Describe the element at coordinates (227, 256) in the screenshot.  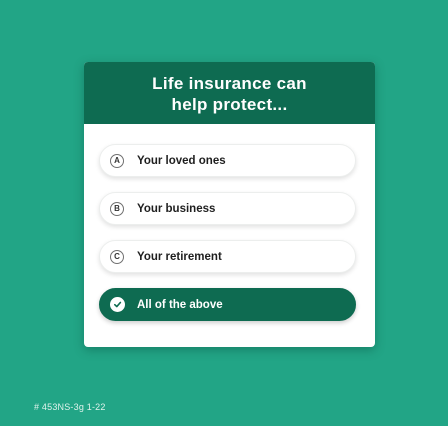
I see `option-c-button: C Your retirement` at that location.